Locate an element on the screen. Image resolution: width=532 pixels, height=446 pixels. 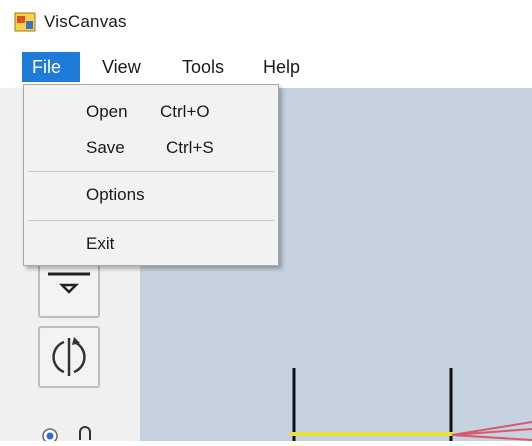
radio-icon is located at coordinates (66, 435).